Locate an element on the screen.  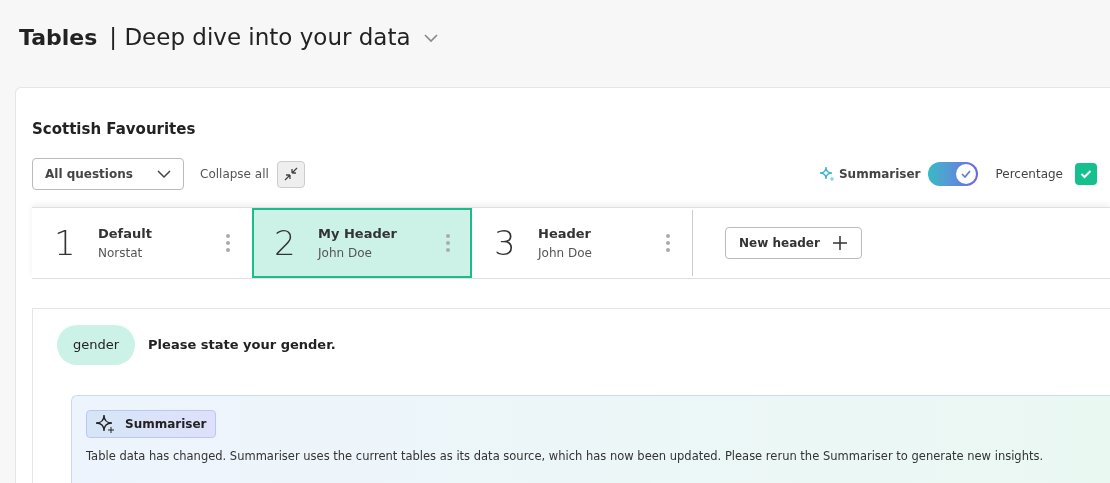
new-header-button: New header is located at coordinates (793, 243).